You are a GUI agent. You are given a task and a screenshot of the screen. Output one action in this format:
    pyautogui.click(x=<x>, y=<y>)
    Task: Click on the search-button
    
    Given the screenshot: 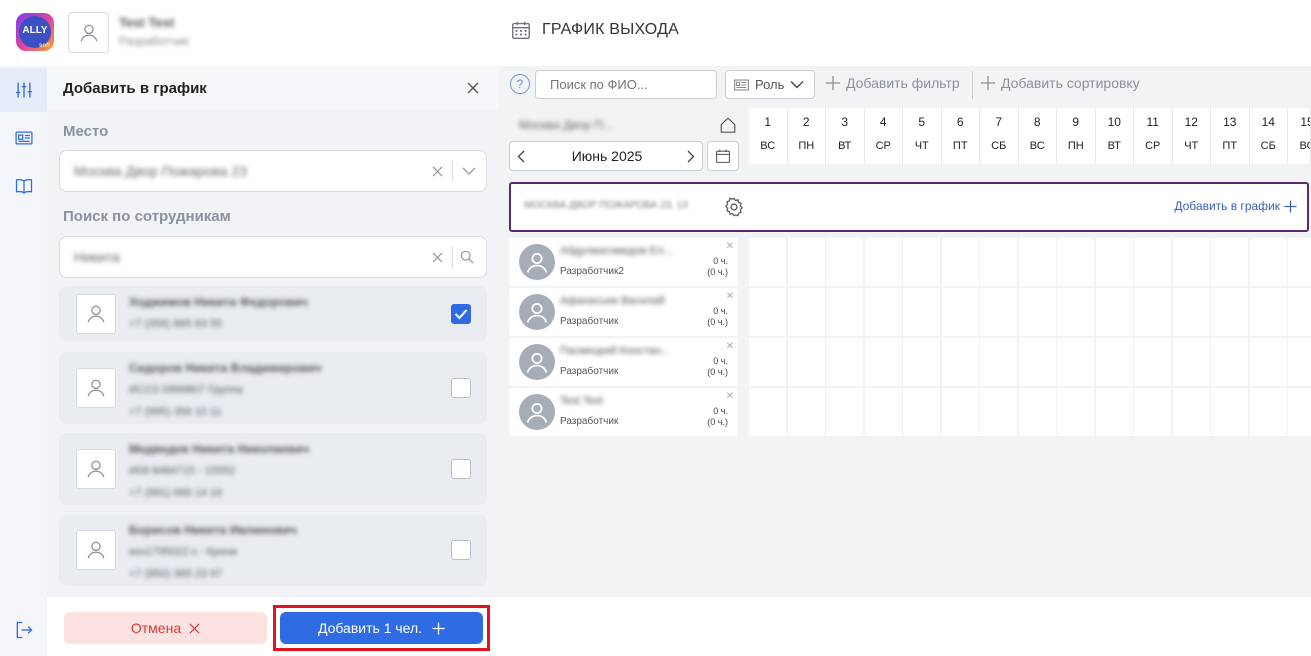 What is the action you would take?
    pyautogui.click(x=467, y=257)
    